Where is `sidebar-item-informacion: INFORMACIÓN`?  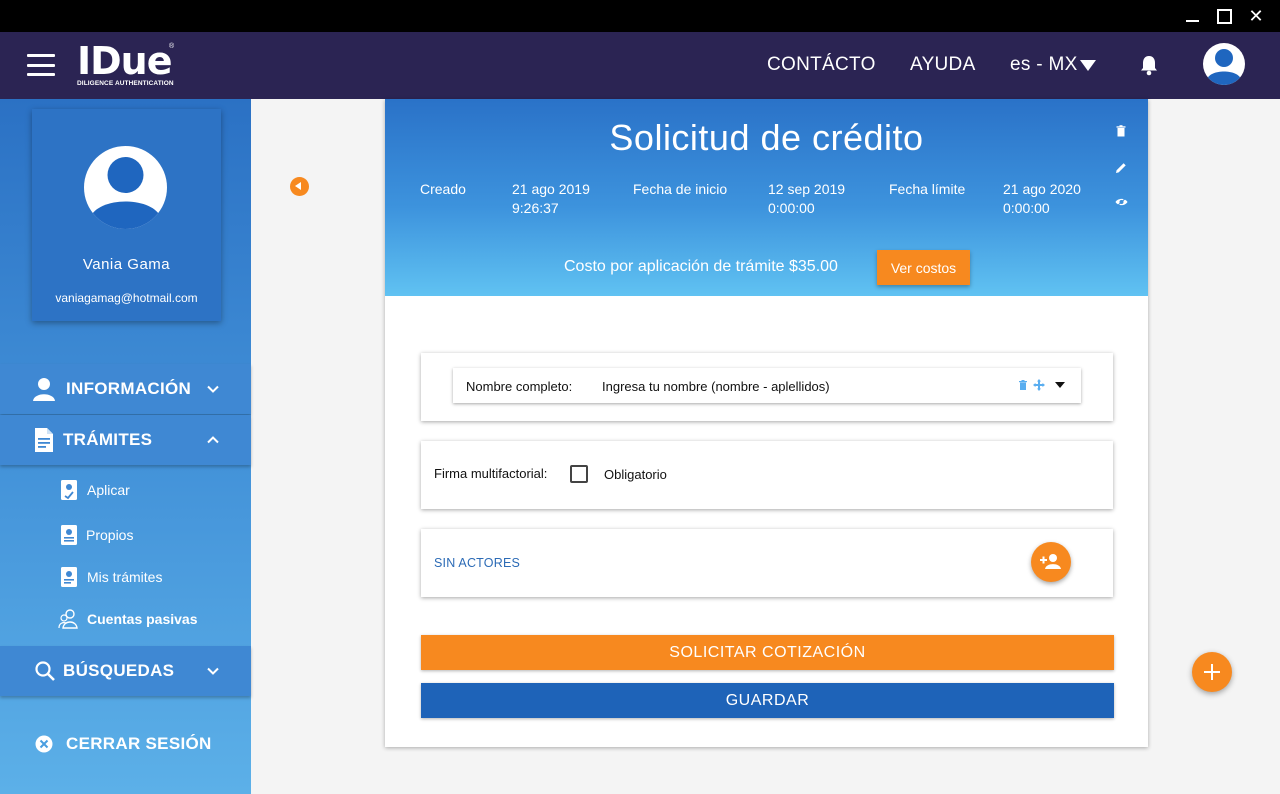 sidebar-item-informacion: INFORMACIÓN is located at coordinates (125, 389).